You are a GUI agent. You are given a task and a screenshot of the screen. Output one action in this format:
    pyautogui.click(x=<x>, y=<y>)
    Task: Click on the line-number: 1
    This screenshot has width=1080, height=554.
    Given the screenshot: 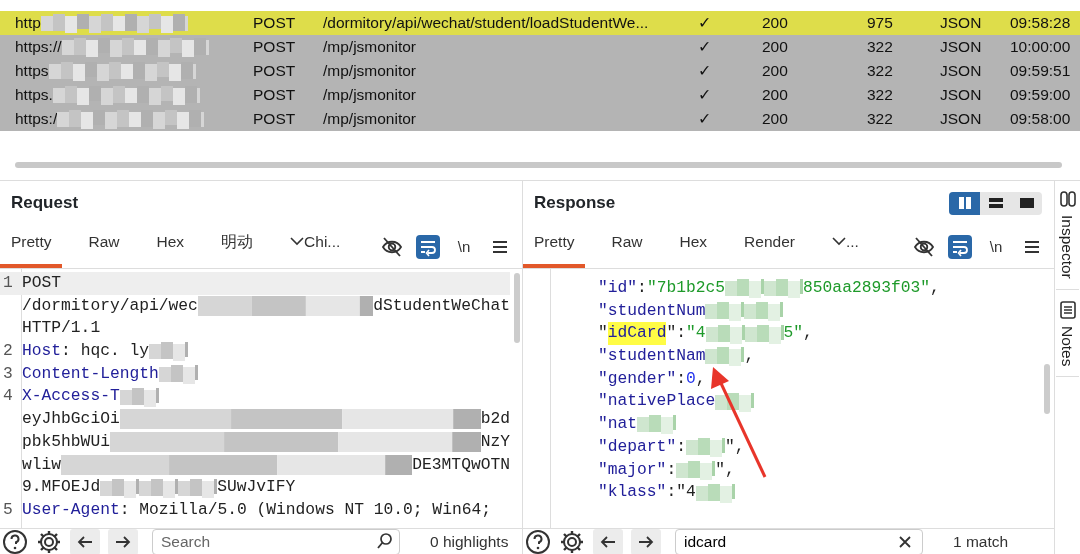 What is the action you would take?
    pyautogui.click(x=8, y=283)
    